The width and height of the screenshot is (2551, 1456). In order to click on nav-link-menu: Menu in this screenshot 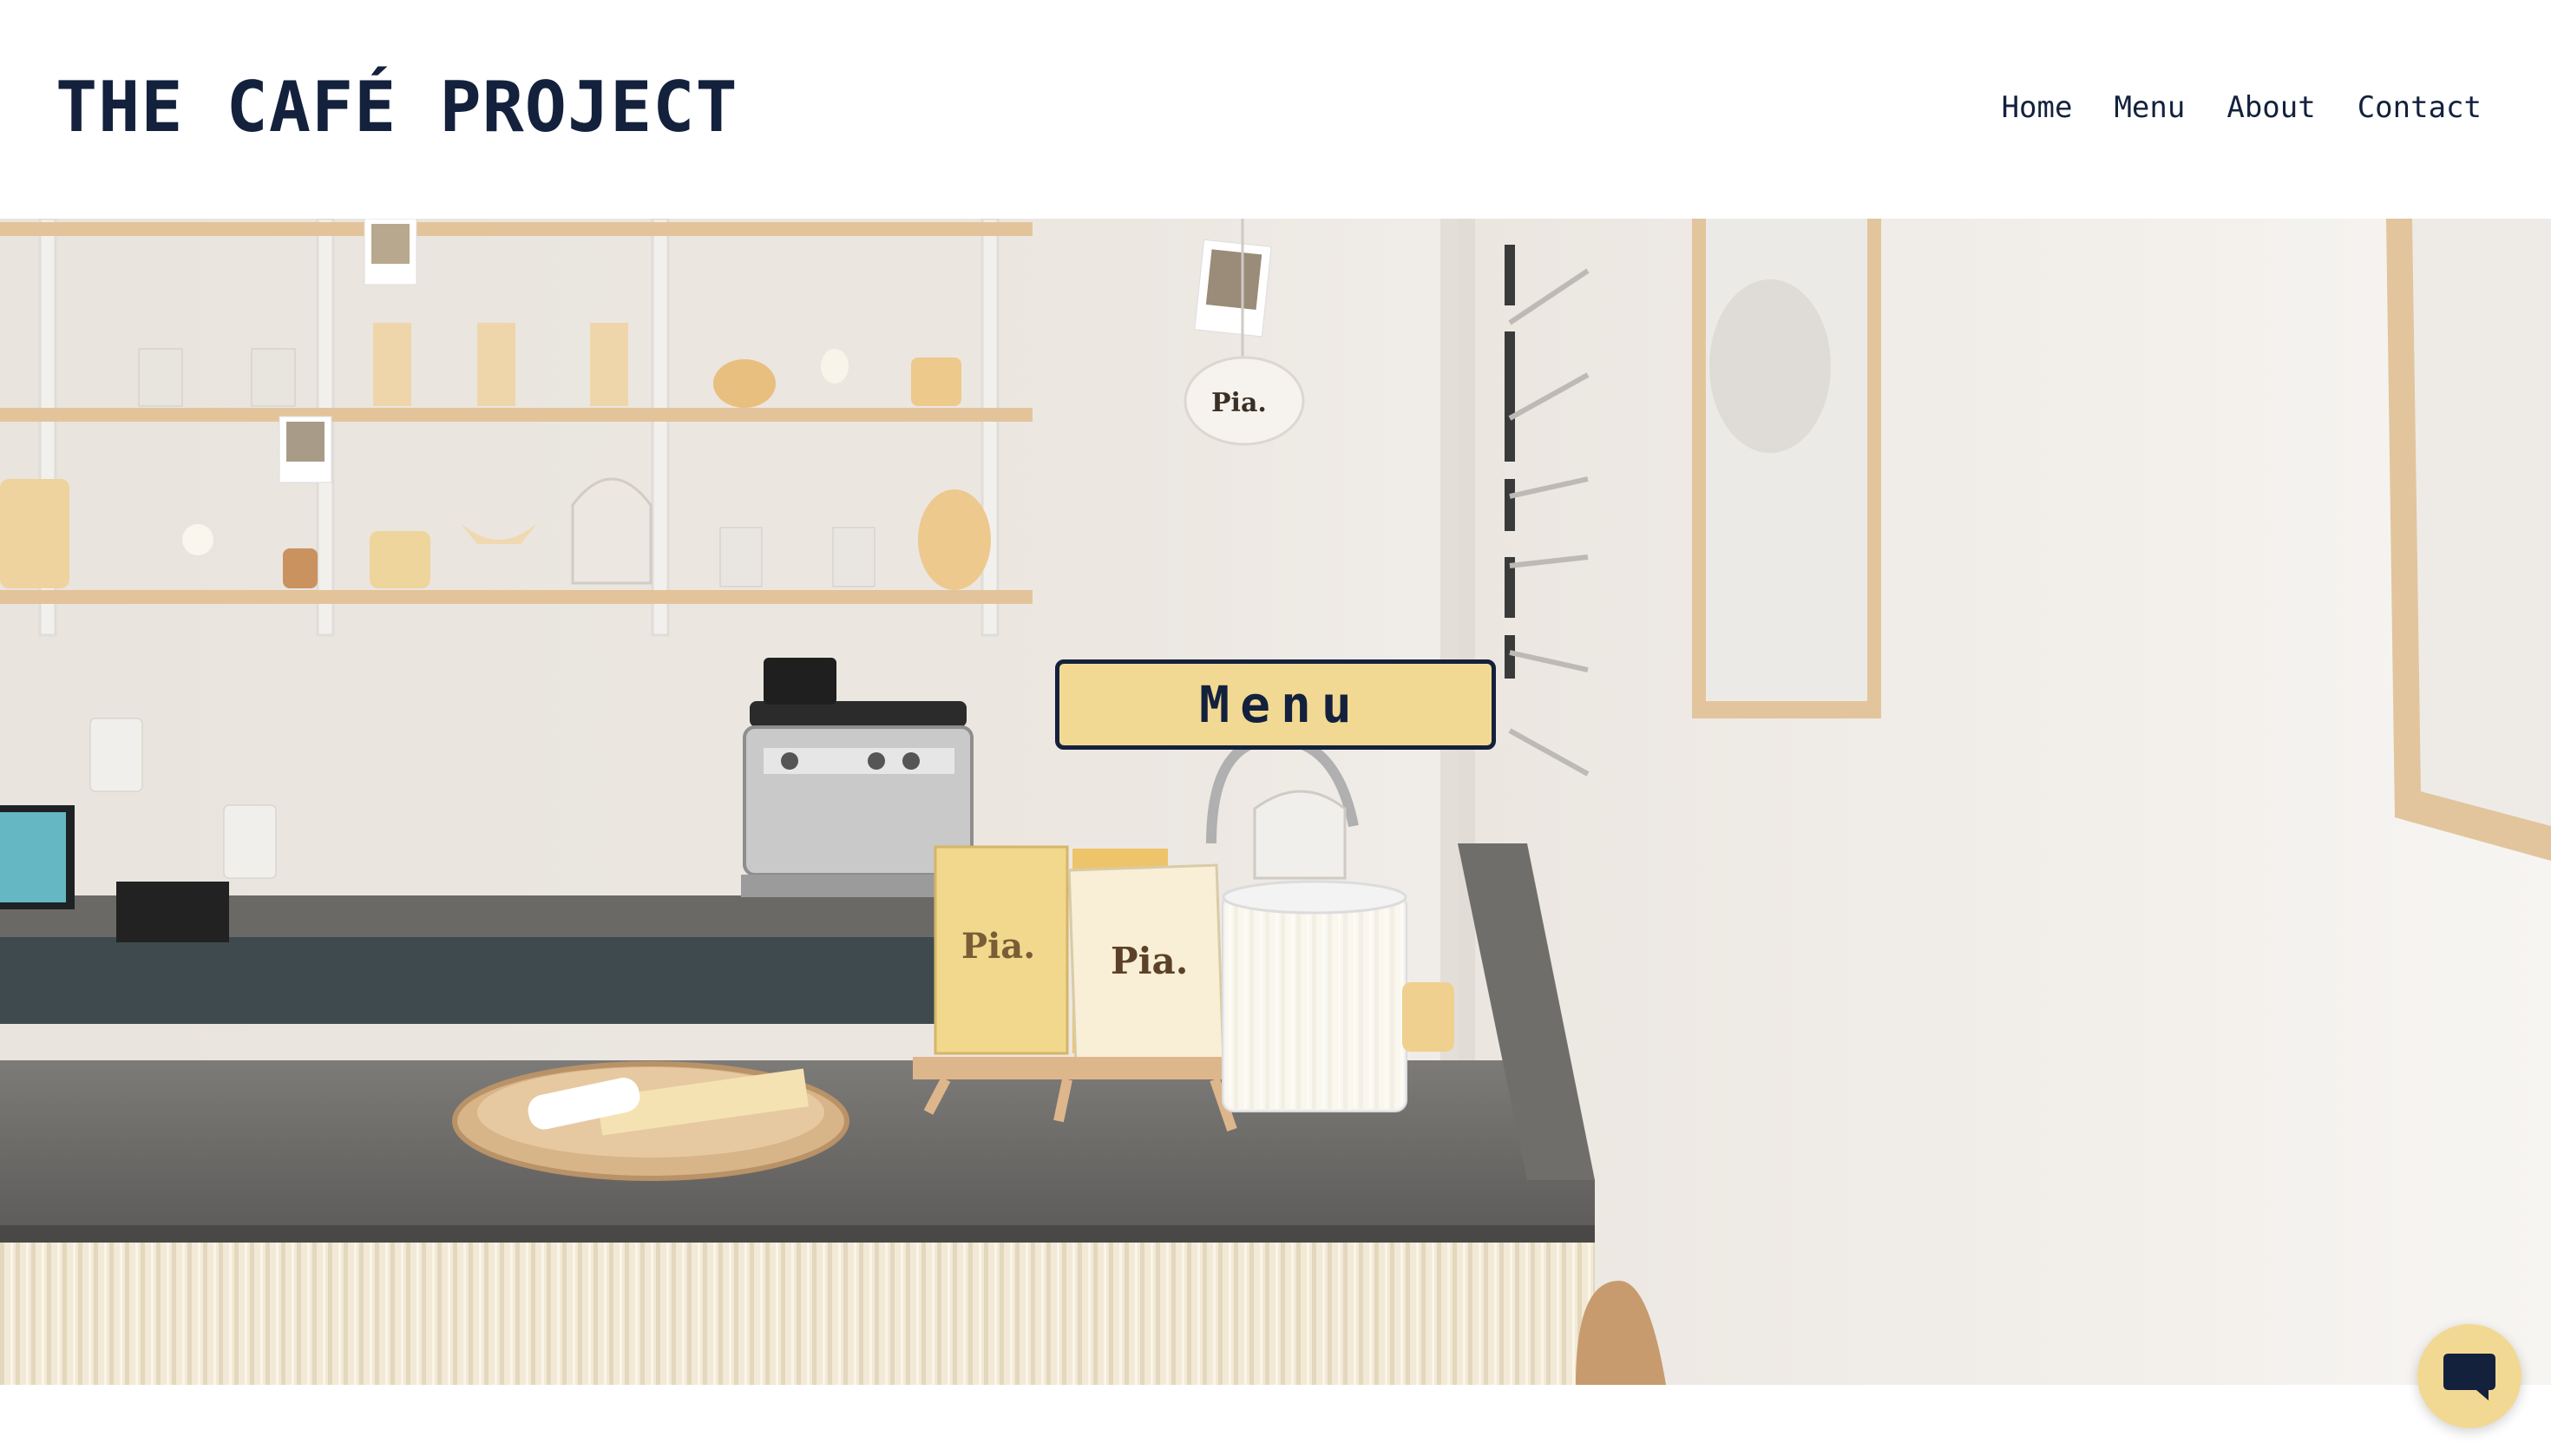, I will do `click(2149, 107)`.